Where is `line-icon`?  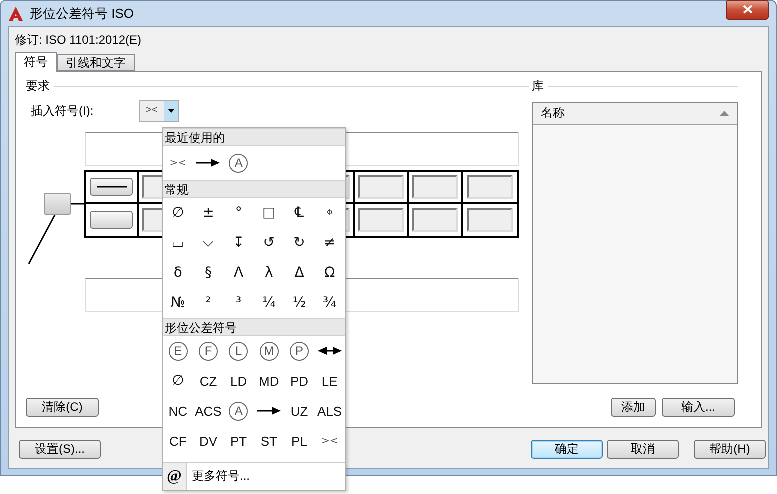
line-icon is located at coordinates (111, 187).